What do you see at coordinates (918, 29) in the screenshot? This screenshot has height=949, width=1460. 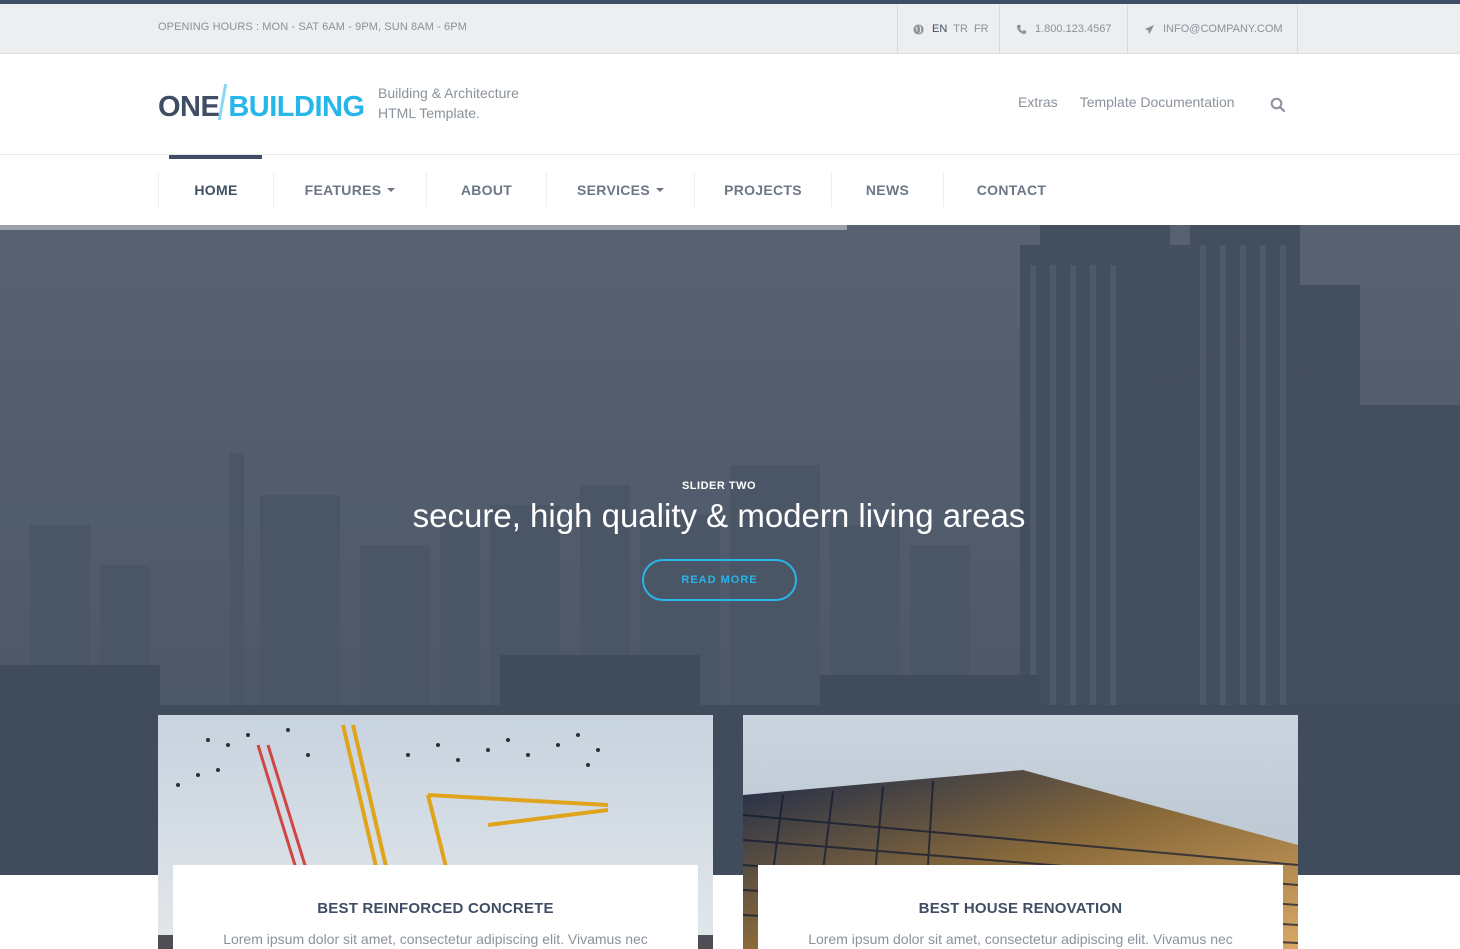 I see `globe-icon` at bounding box center [918, 29].